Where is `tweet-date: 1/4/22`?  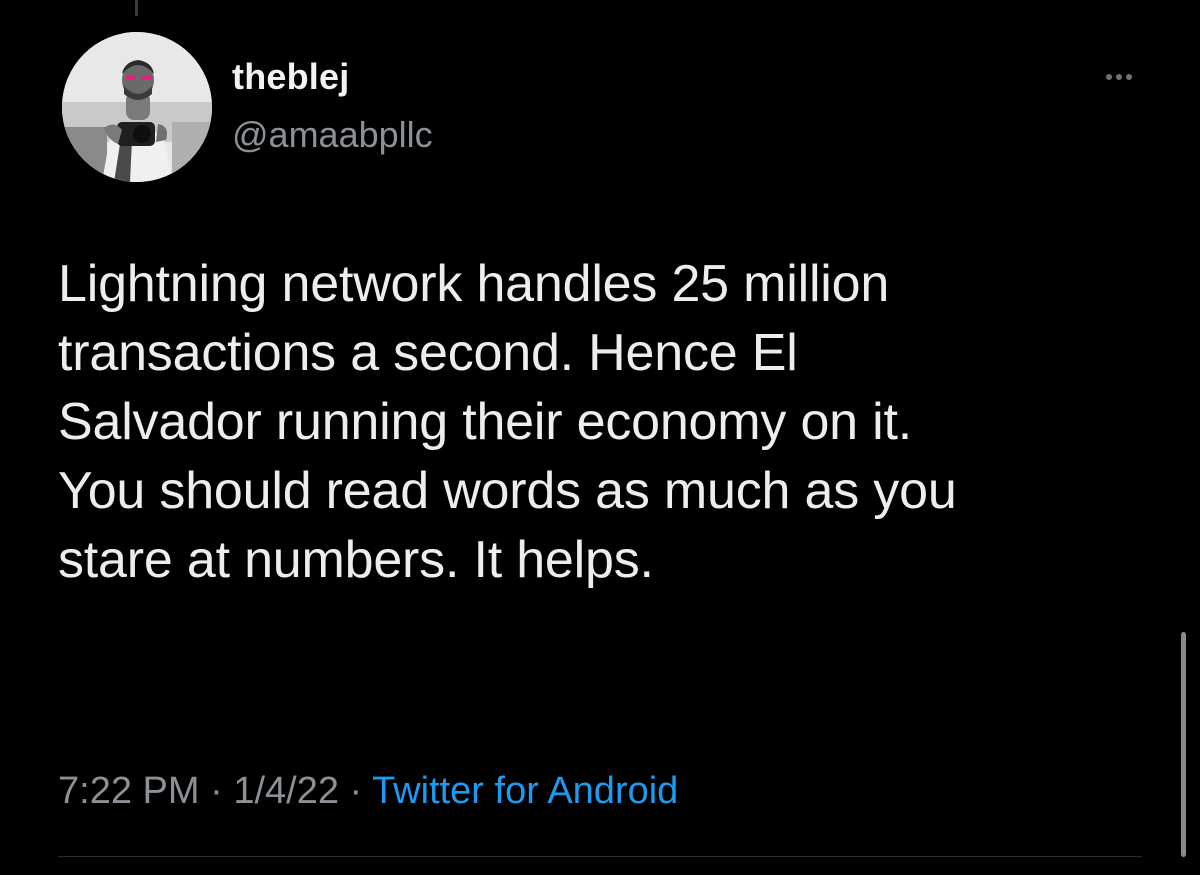 tweet-date: 1/4/22 is located at coordinates (286, 791).